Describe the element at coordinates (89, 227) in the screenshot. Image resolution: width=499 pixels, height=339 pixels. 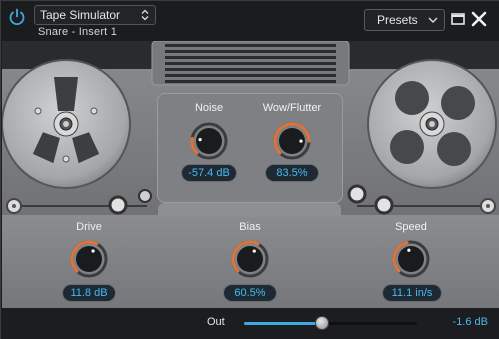
I see `drive-label: Drive` at that location.